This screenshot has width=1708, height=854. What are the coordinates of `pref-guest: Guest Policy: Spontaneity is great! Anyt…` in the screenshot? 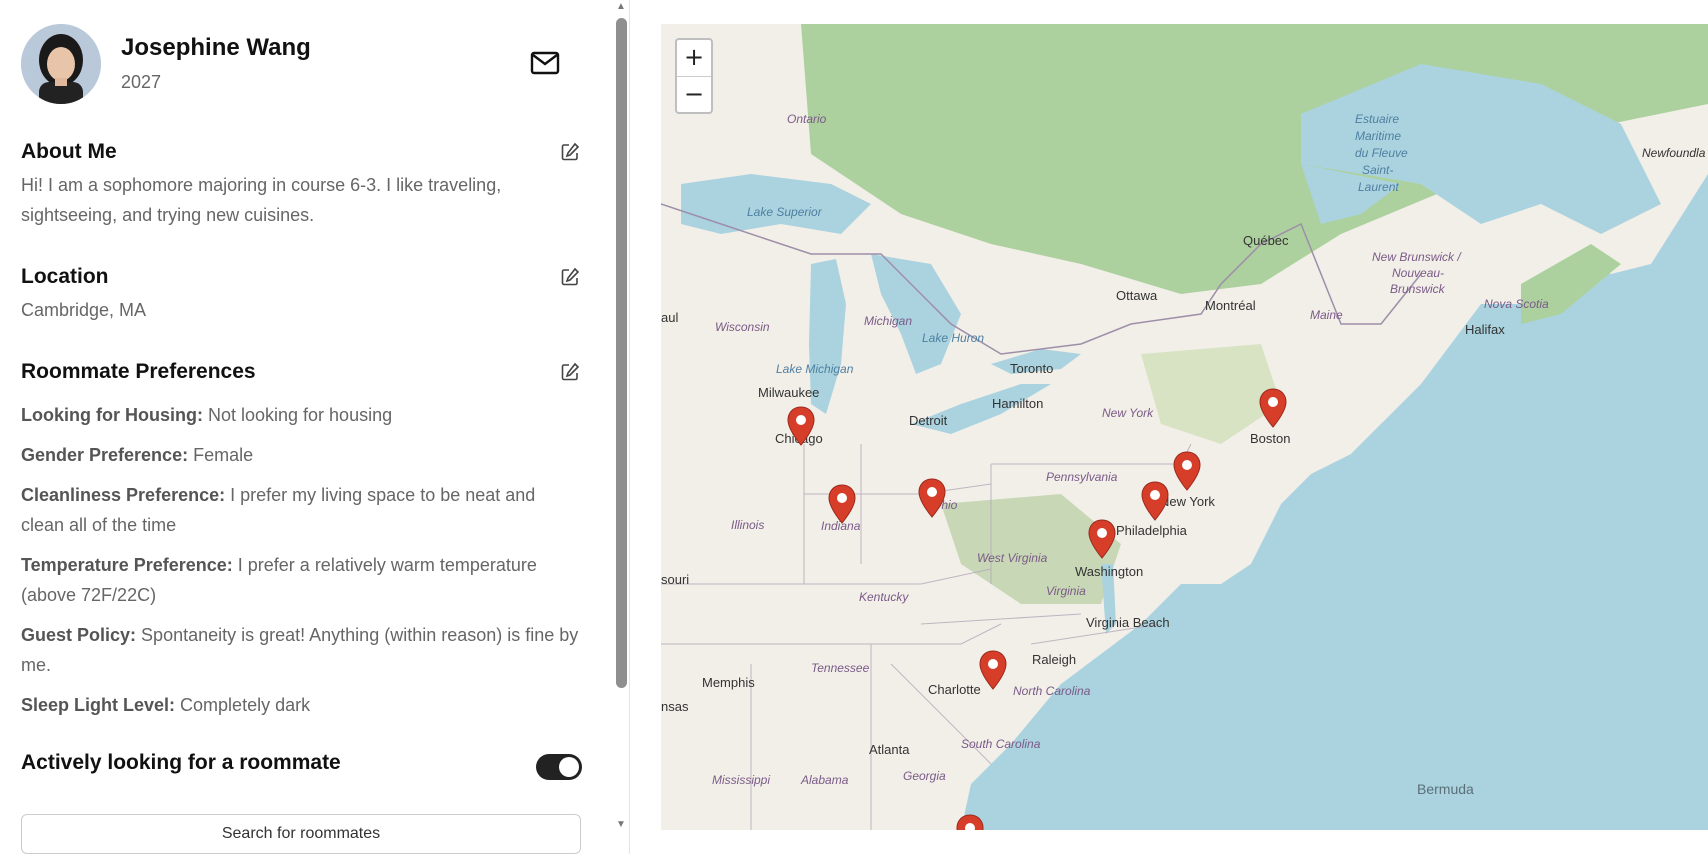 It's located at (301, 650).